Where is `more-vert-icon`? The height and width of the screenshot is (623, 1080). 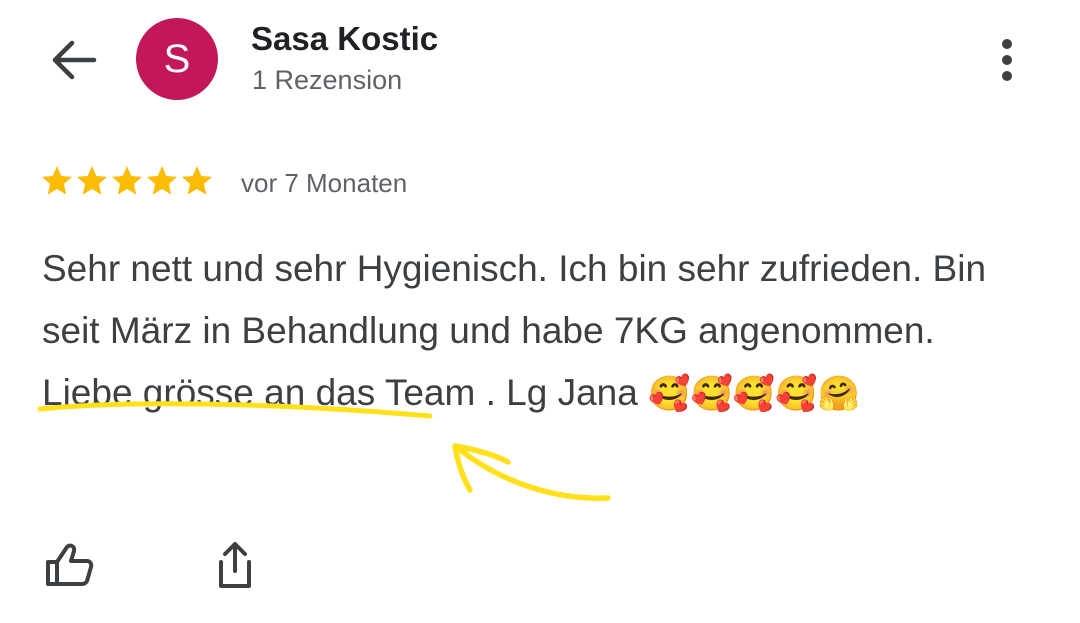 more-vert-icon is located at coordinates (1007, 60).